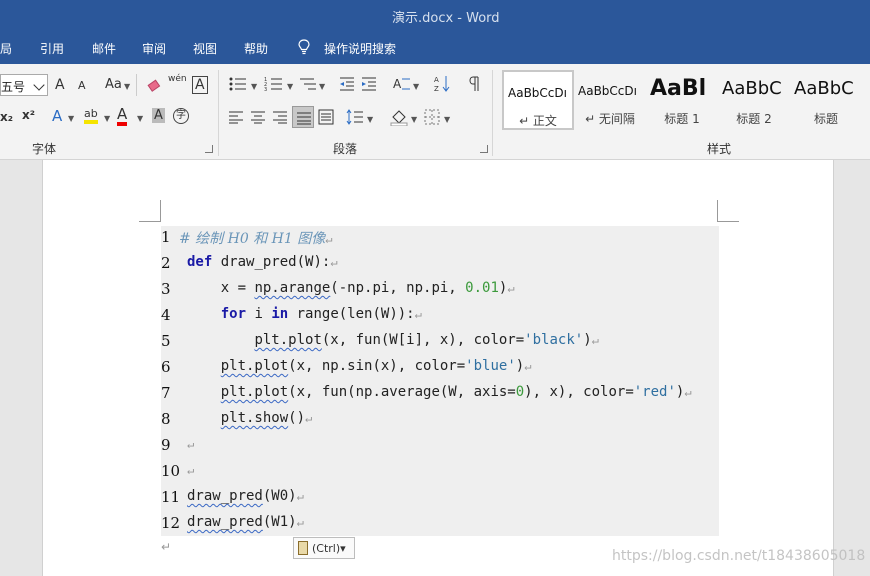  What do you see at coordinates (473, 84) in the screenshot?
I see `show-marks-icon` at bounding box center [473, 84].